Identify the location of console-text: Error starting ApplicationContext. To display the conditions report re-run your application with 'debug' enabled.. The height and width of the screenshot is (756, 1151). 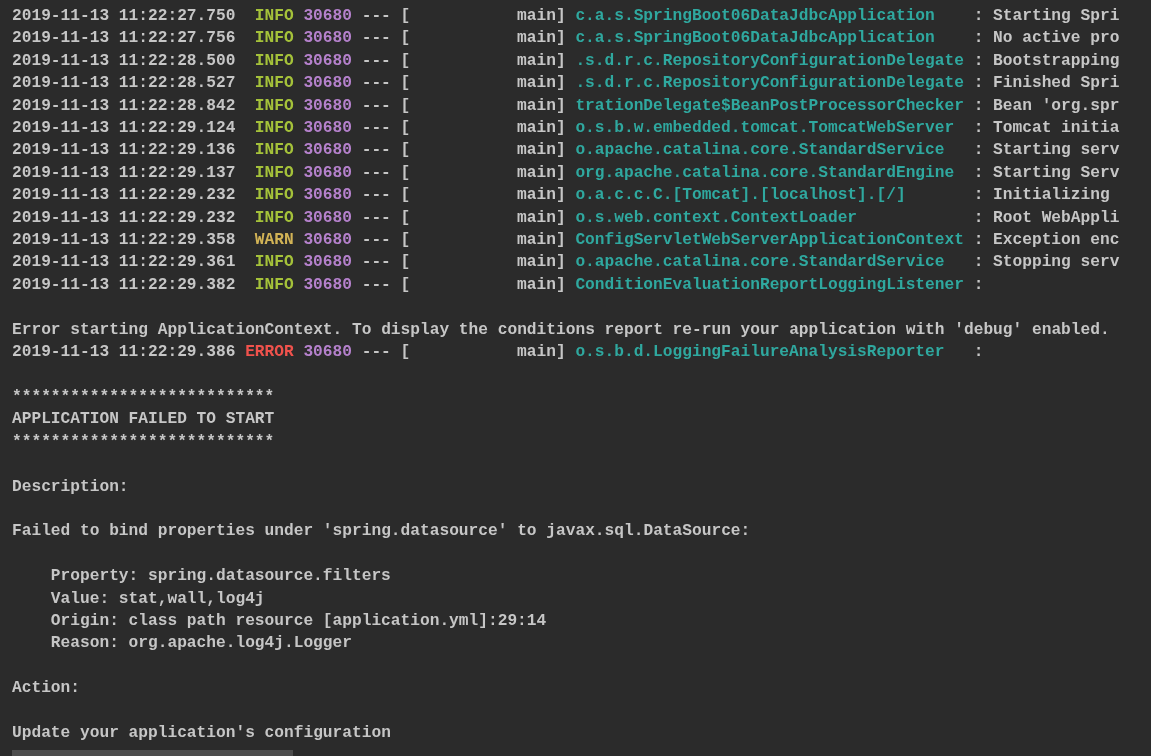
(561, 330).